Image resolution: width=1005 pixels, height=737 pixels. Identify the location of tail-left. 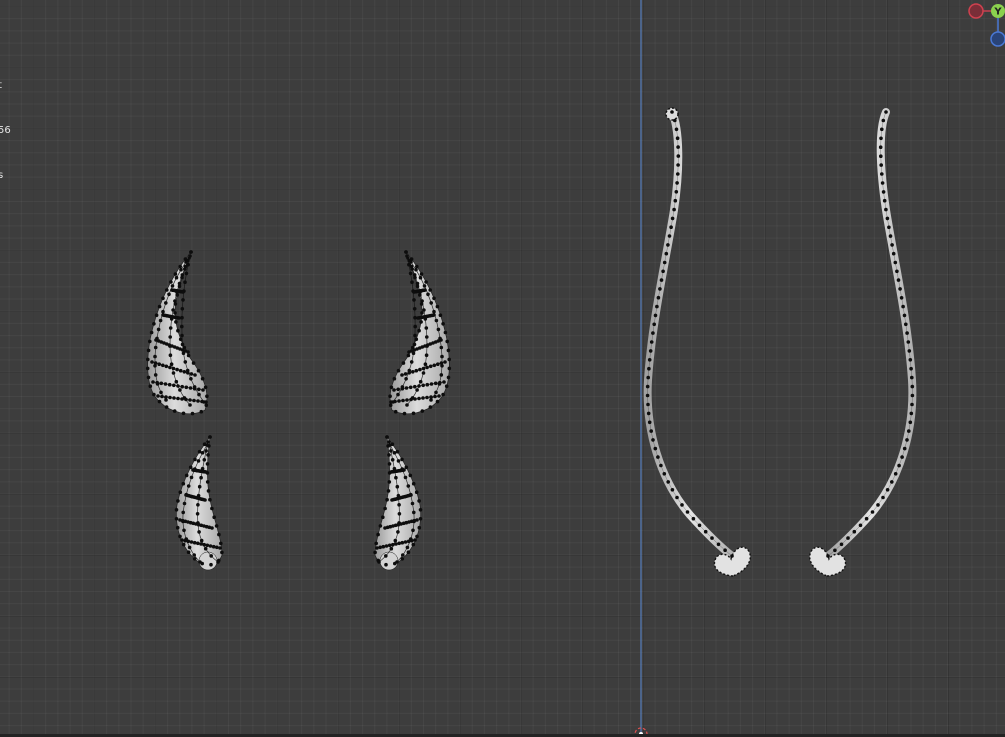
(697, 342).